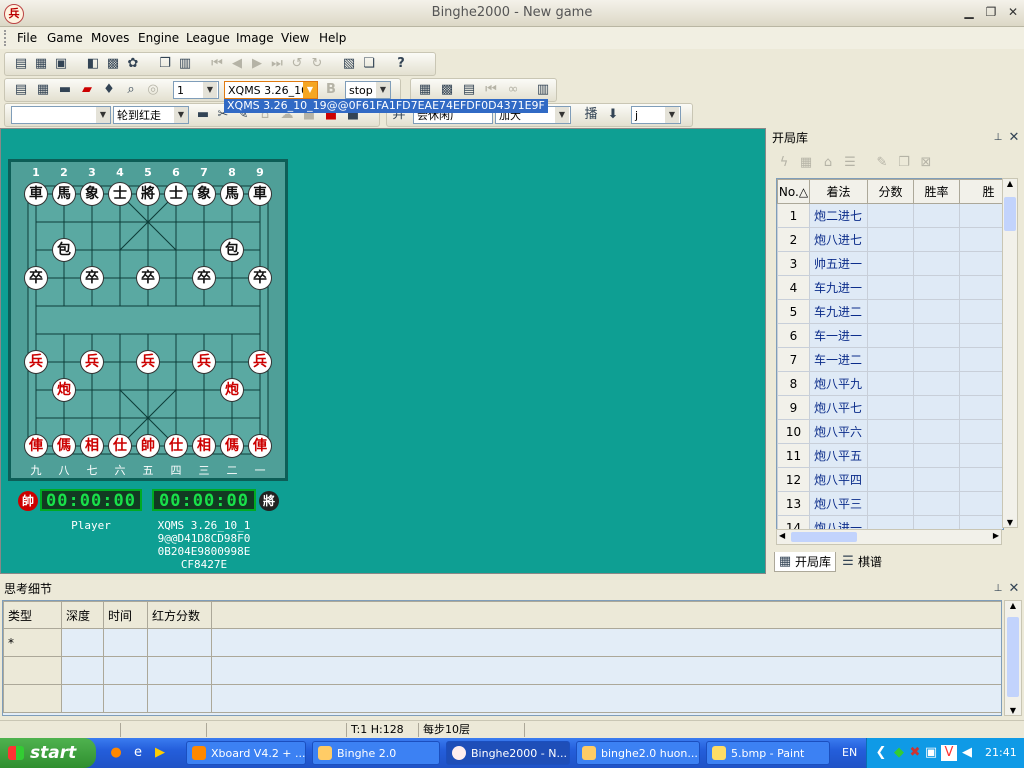  Describe the element at coordinates (61, 64) in the screenshot. I see `save-icon: ▣` at that location.